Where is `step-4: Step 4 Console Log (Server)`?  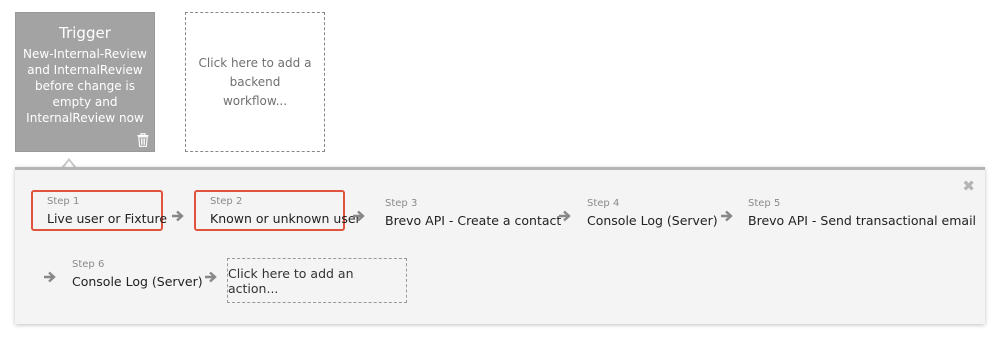 step-4: Step 4 Console Log (Server) is located at coordinates (645, 212).